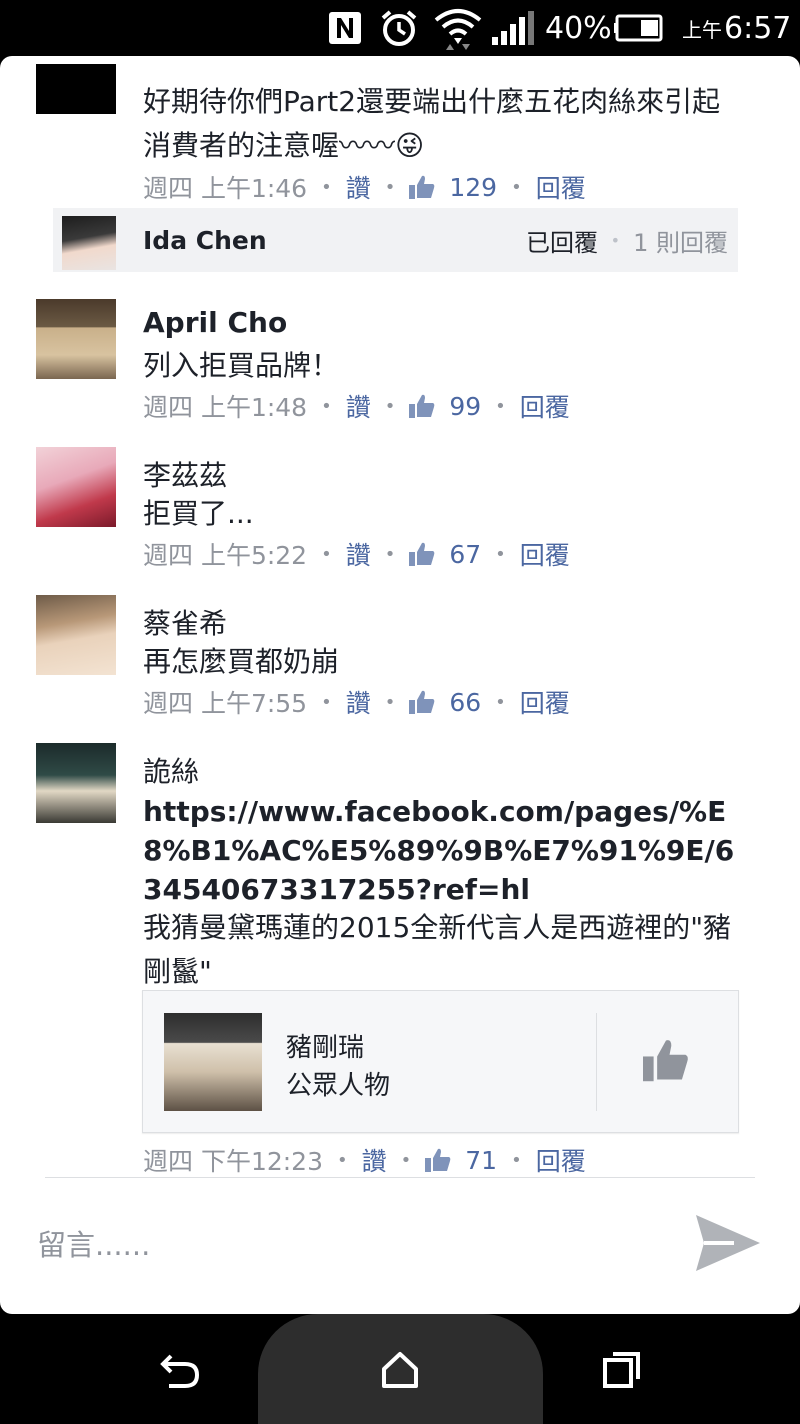 This screenshot has height=1424, width=800. Describe the element at coordinates (440, 1061) in the screenshot. I see `shared-page-card: 豬剛瑞 公眾人物` at that location.